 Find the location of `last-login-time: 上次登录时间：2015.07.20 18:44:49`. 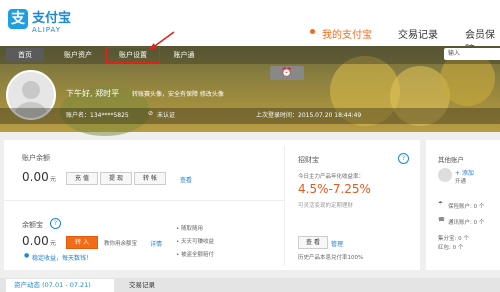

last-login-time: 上次登录时间：2015.07.20 18:44:49 is located at coordinates (309, 115).